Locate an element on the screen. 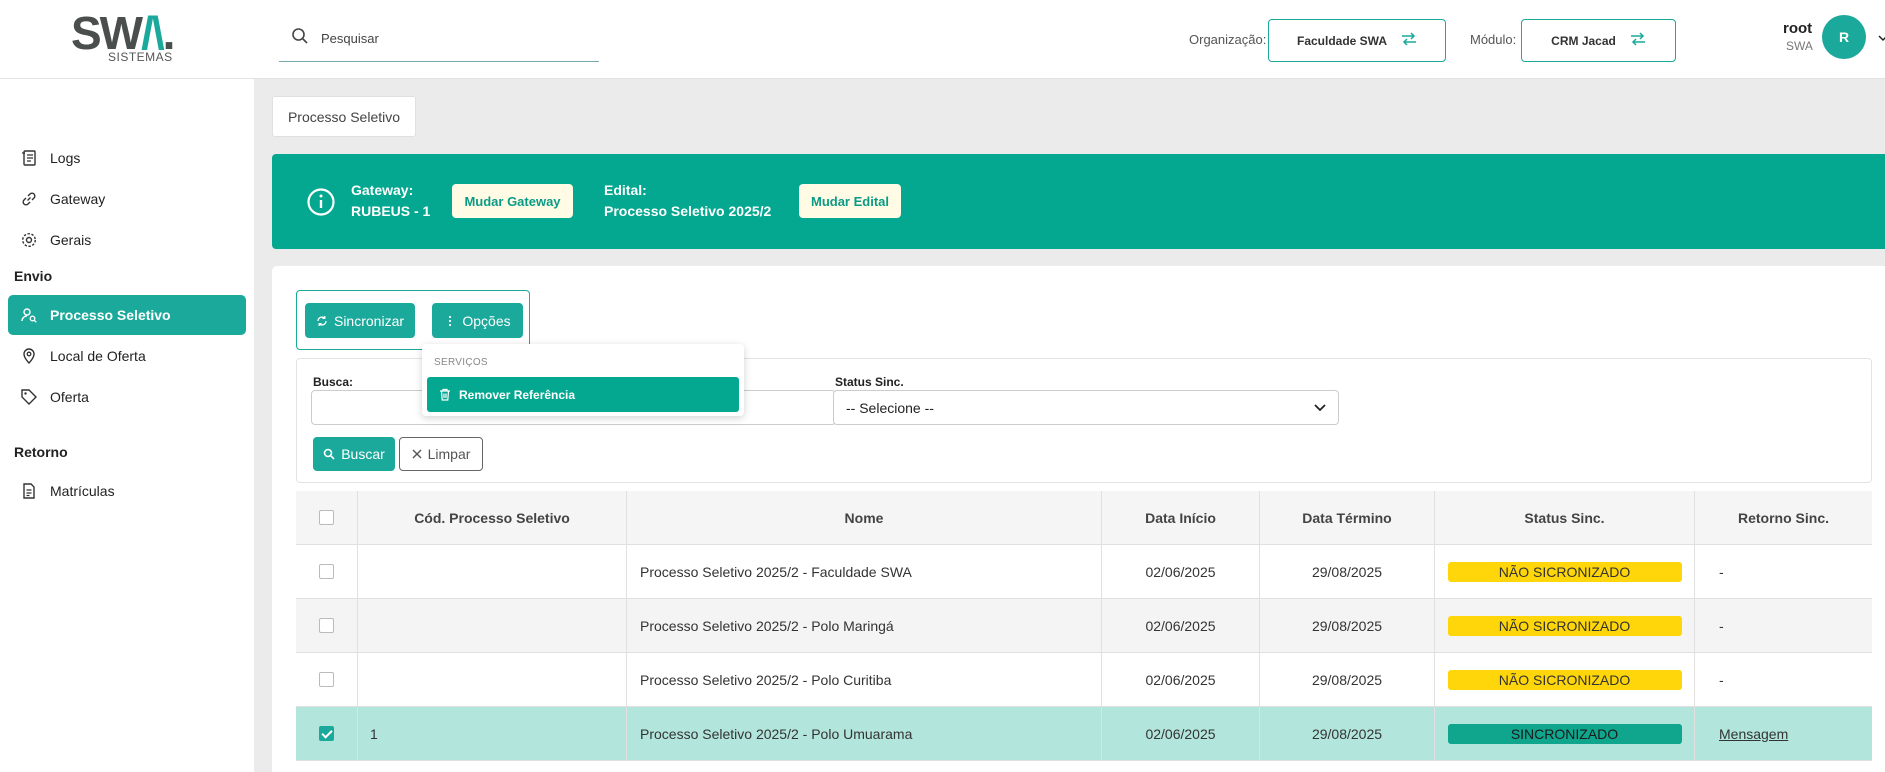 This screenshot has height=772, width=1885. col-header-codigo: Cód. Processo Seletivo is located at coordinates (492, 517).